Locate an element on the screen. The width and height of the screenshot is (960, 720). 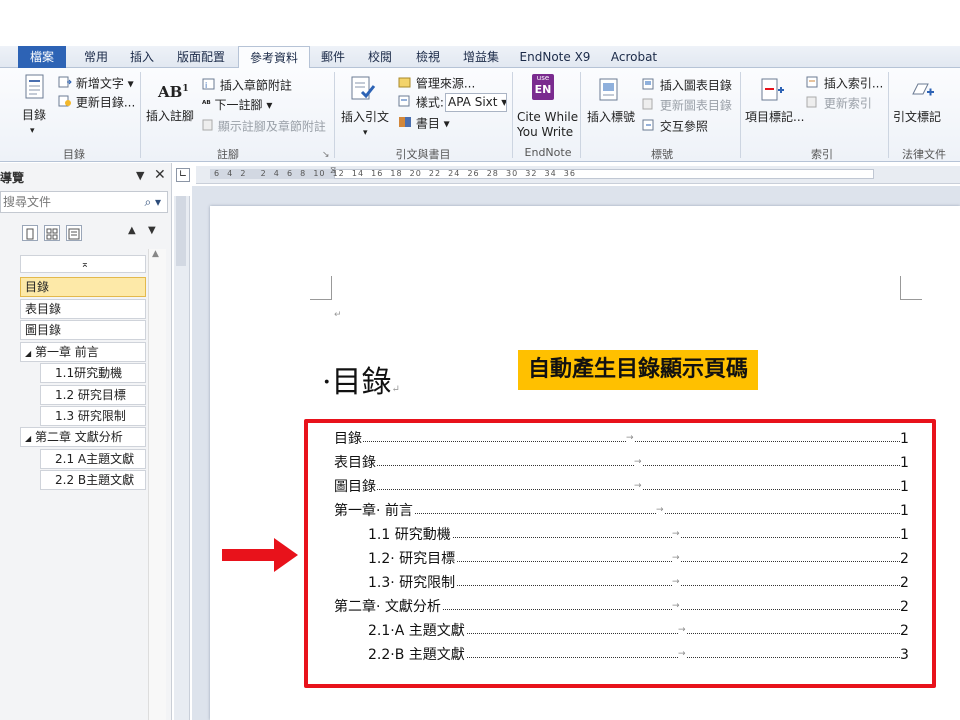
group-label-endnote: EndNote is located at coordinates (548, 152).